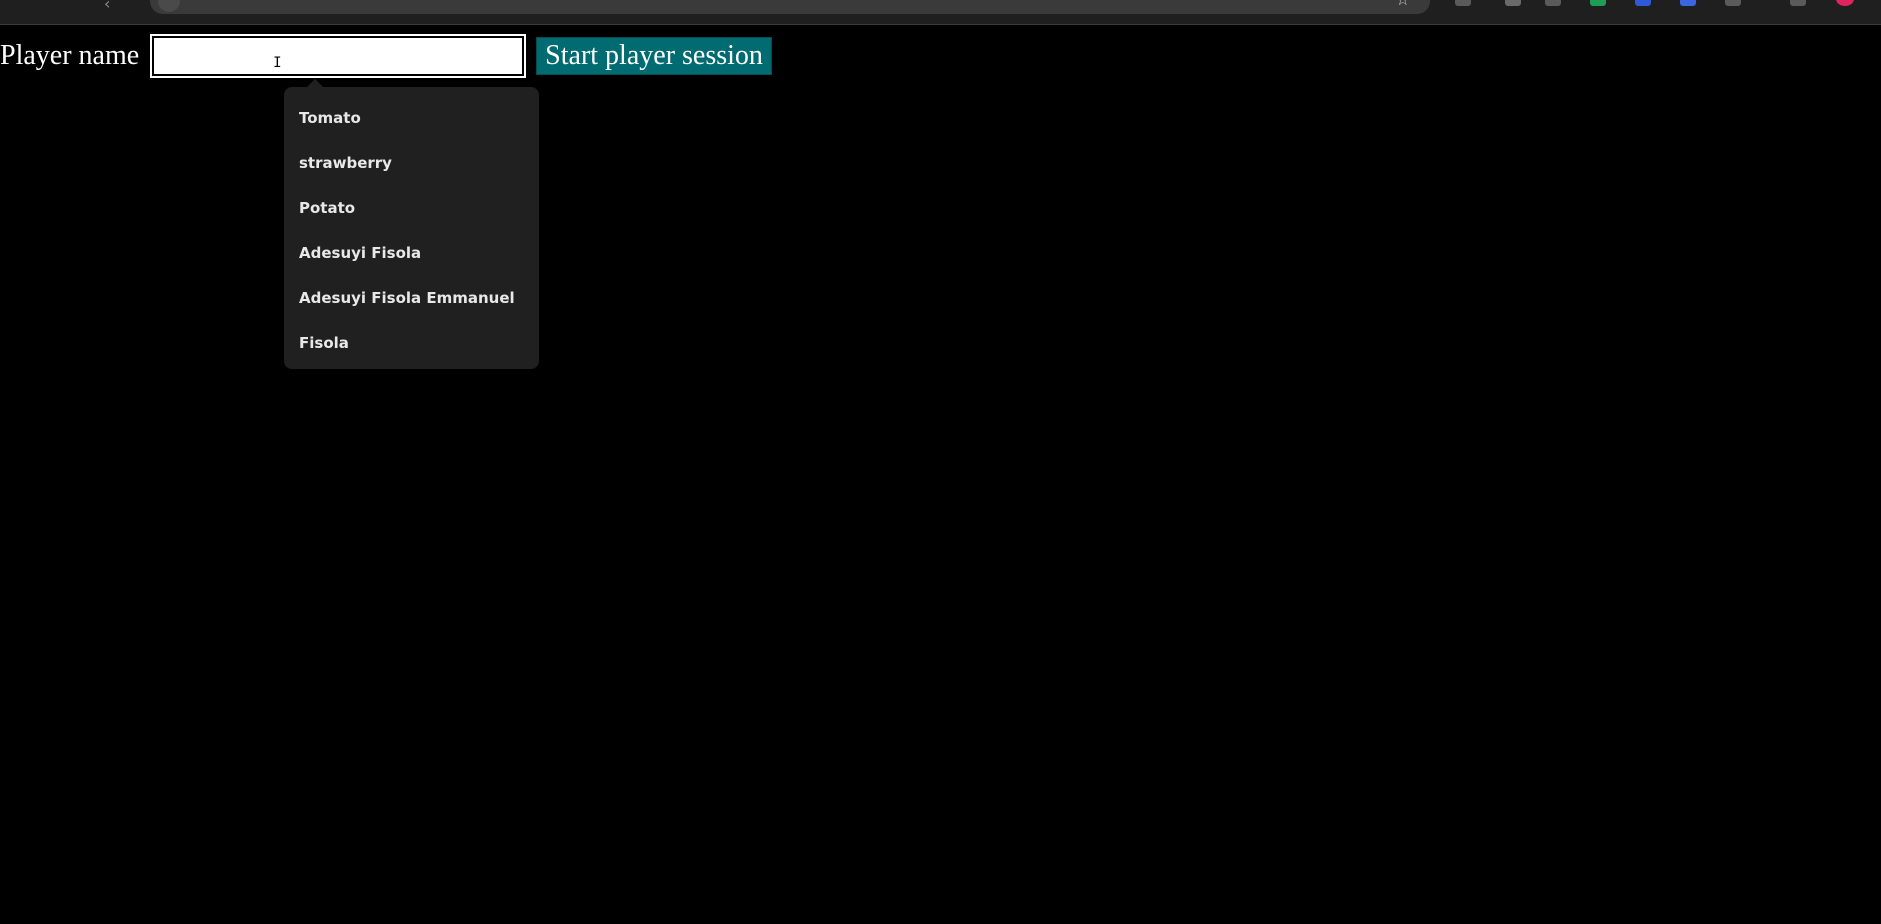 Image resolution: width=1881 pixels, height=924 pixels. Describe the element at coordinates (411, 343) in the screenshot. I see `suggestion-option: Fisola` at that location.